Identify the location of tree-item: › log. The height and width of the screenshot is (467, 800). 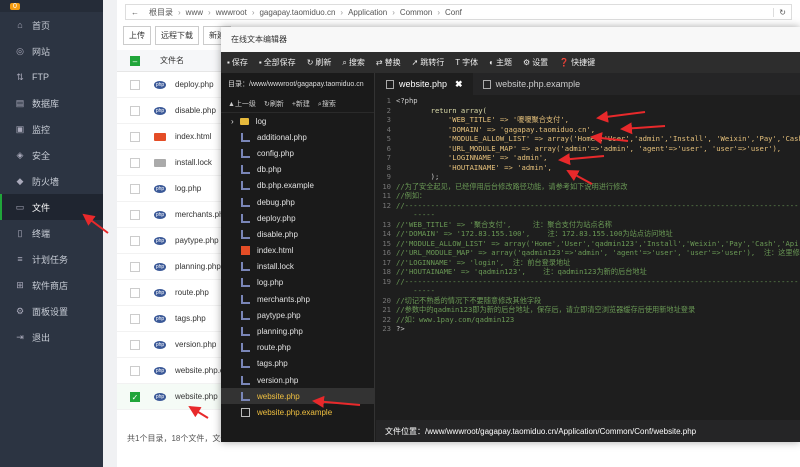
(297, 121).